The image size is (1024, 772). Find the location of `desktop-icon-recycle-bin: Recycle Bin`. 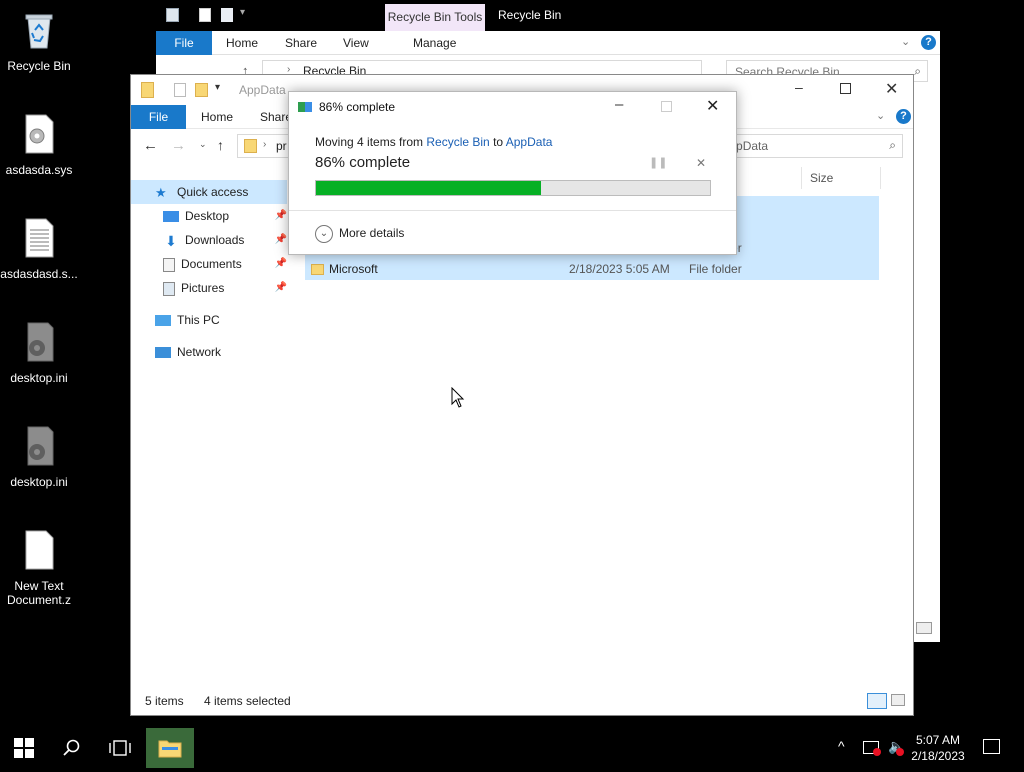

desktop-icon-recycle-bin: Recycle Bin is located at coordinates (39, 41).